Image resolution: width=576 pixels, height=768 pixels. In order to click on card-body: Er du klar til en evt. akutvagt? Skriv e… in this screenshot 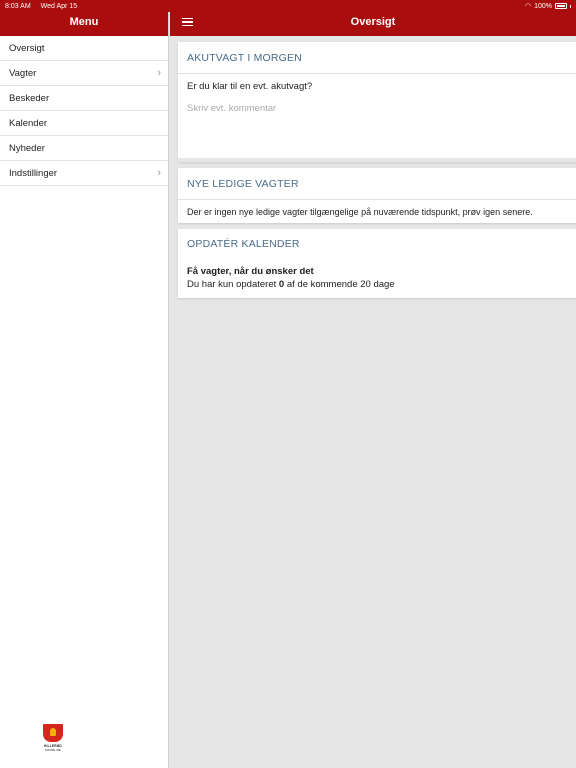, I will do `click(377, 116)`.